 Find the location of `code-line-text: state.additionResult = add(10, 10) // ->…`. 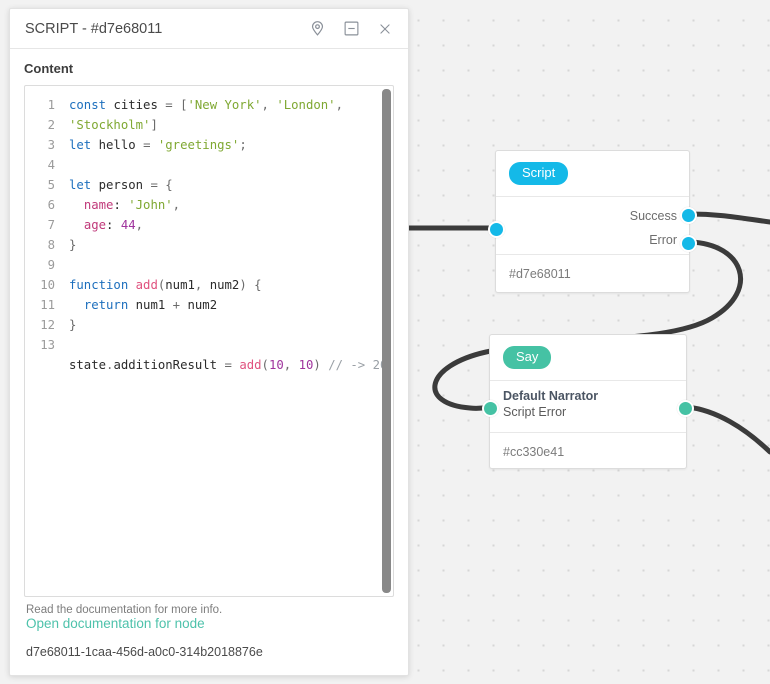

code-line-text: state.additionResult = add(10, 10) // ->… is located at coordinates (228, 365).